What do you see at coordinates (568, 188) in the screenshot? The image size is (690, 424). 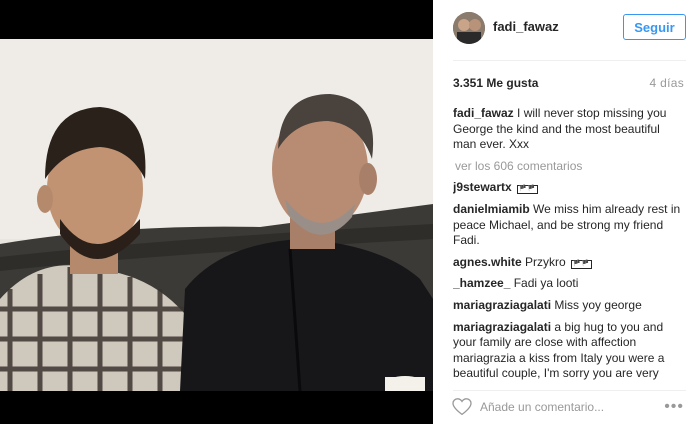 I see `list-item: j9stewartx 🏴🏴` at bounding box center [568, 188].